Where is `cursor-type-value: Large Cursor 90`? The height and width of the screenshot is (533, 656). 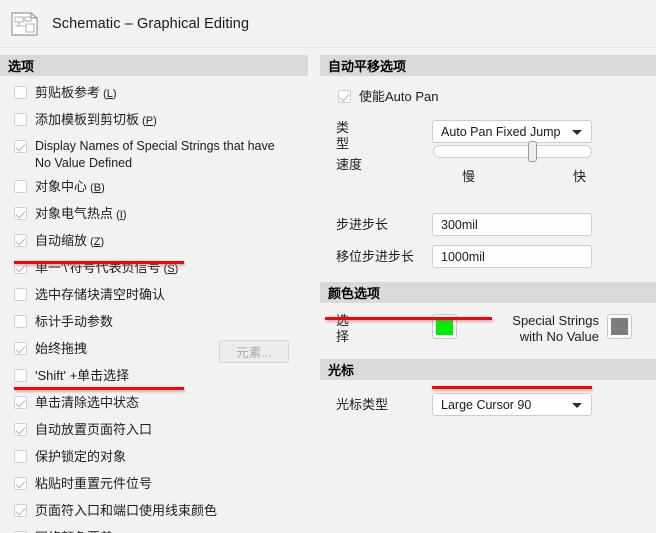 cursor-type-value: Large Cursor 90 is located at coordinates (486, 404).